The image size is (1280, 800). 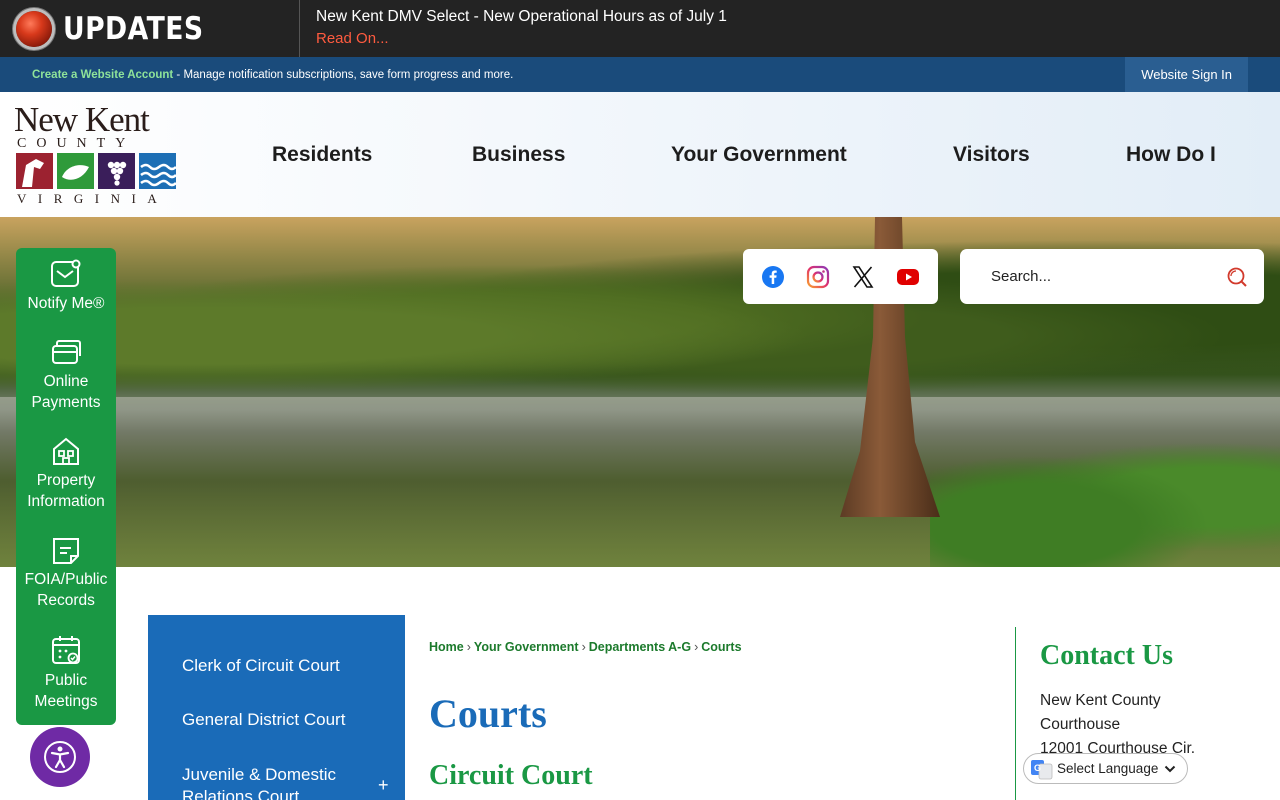 I want to click on accessibility-button, so click(x=60, y=757).